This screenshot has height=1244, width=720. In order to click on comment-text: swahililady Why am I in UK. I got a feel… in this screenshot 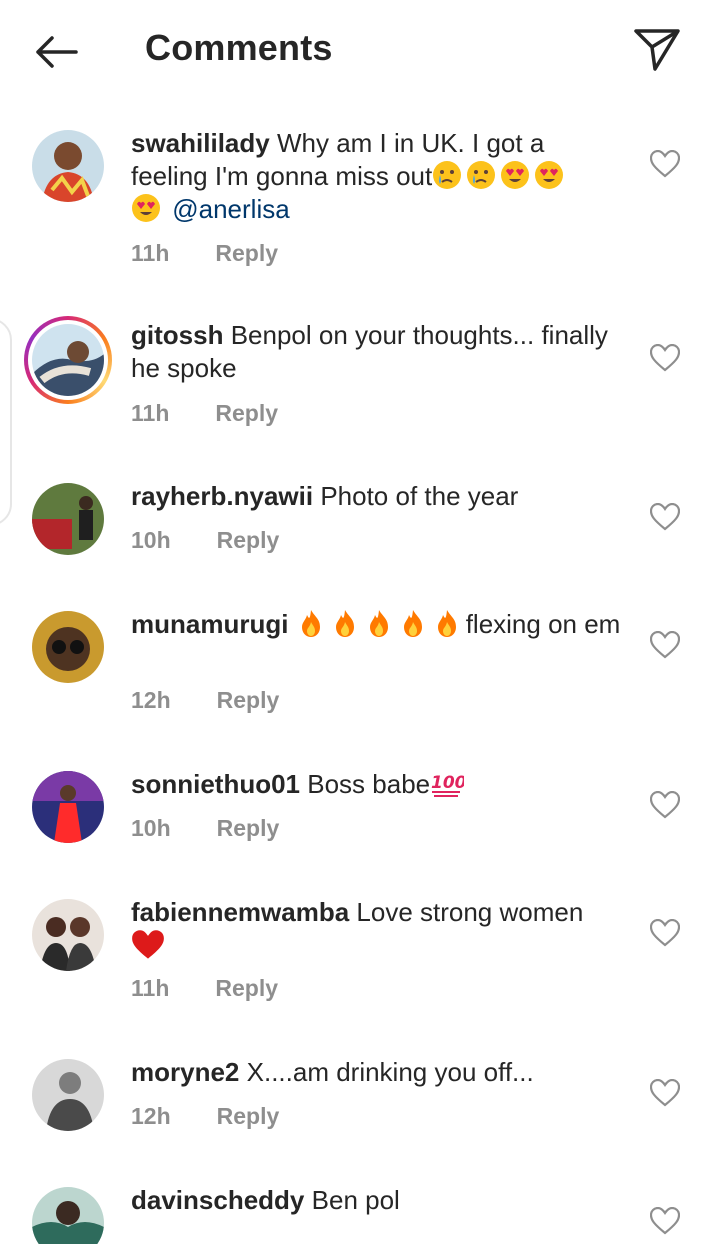, I will do `click(378, 176)`.